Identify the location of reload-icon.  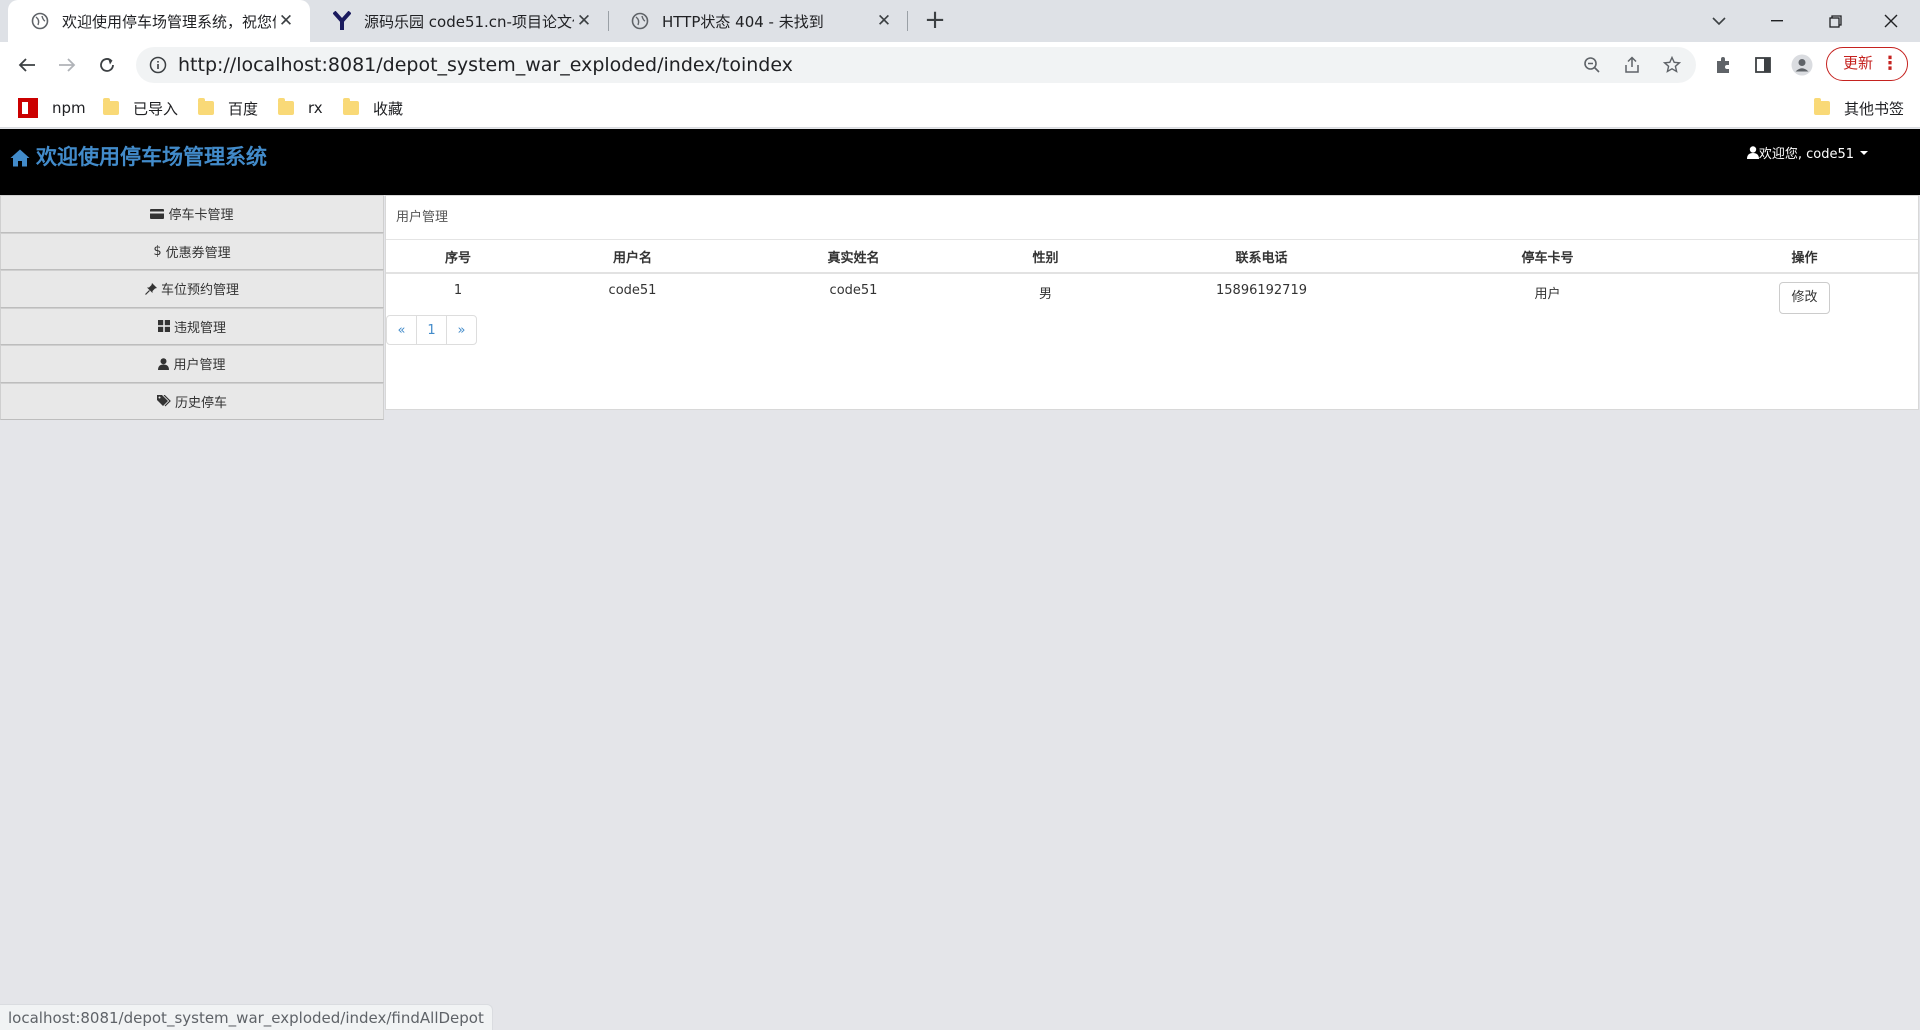
(107, 65).